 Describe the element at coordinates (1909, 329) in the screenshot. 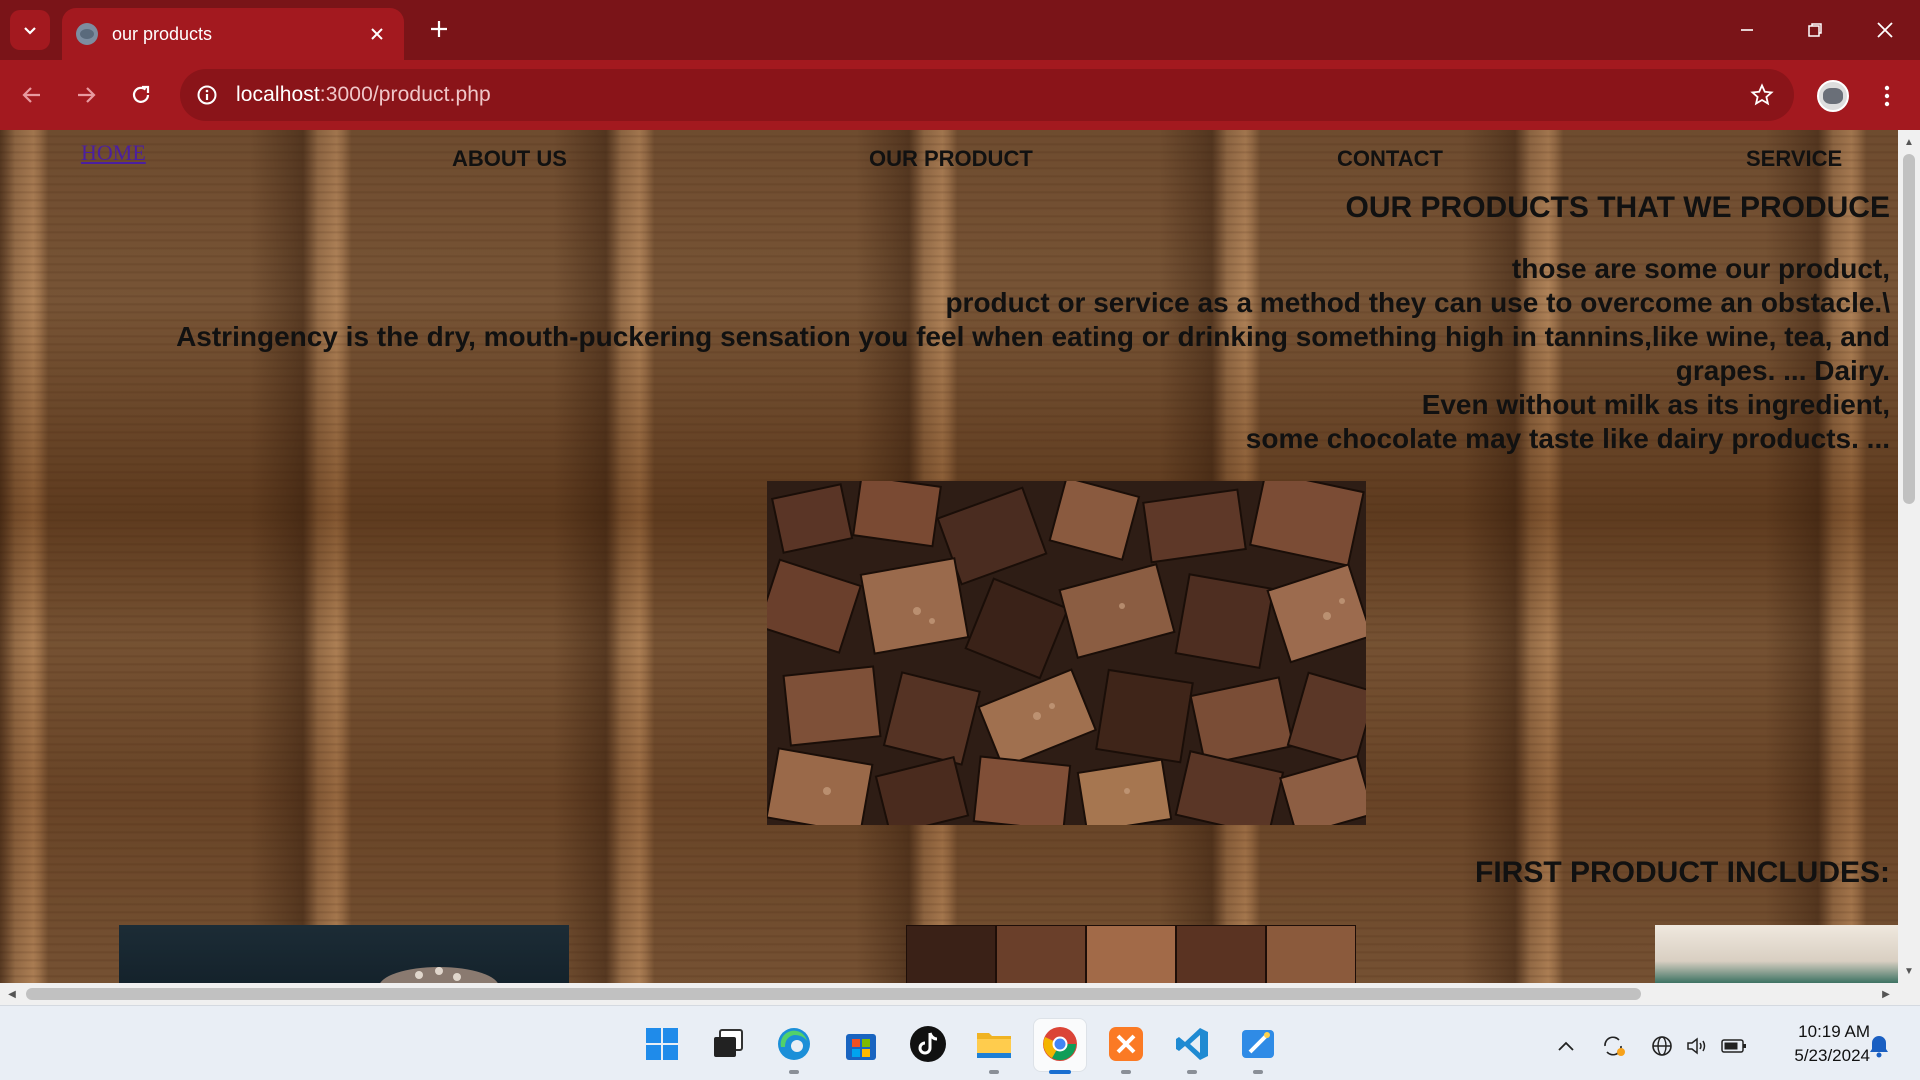

I see `vertical-scroll-thumb` at that location.